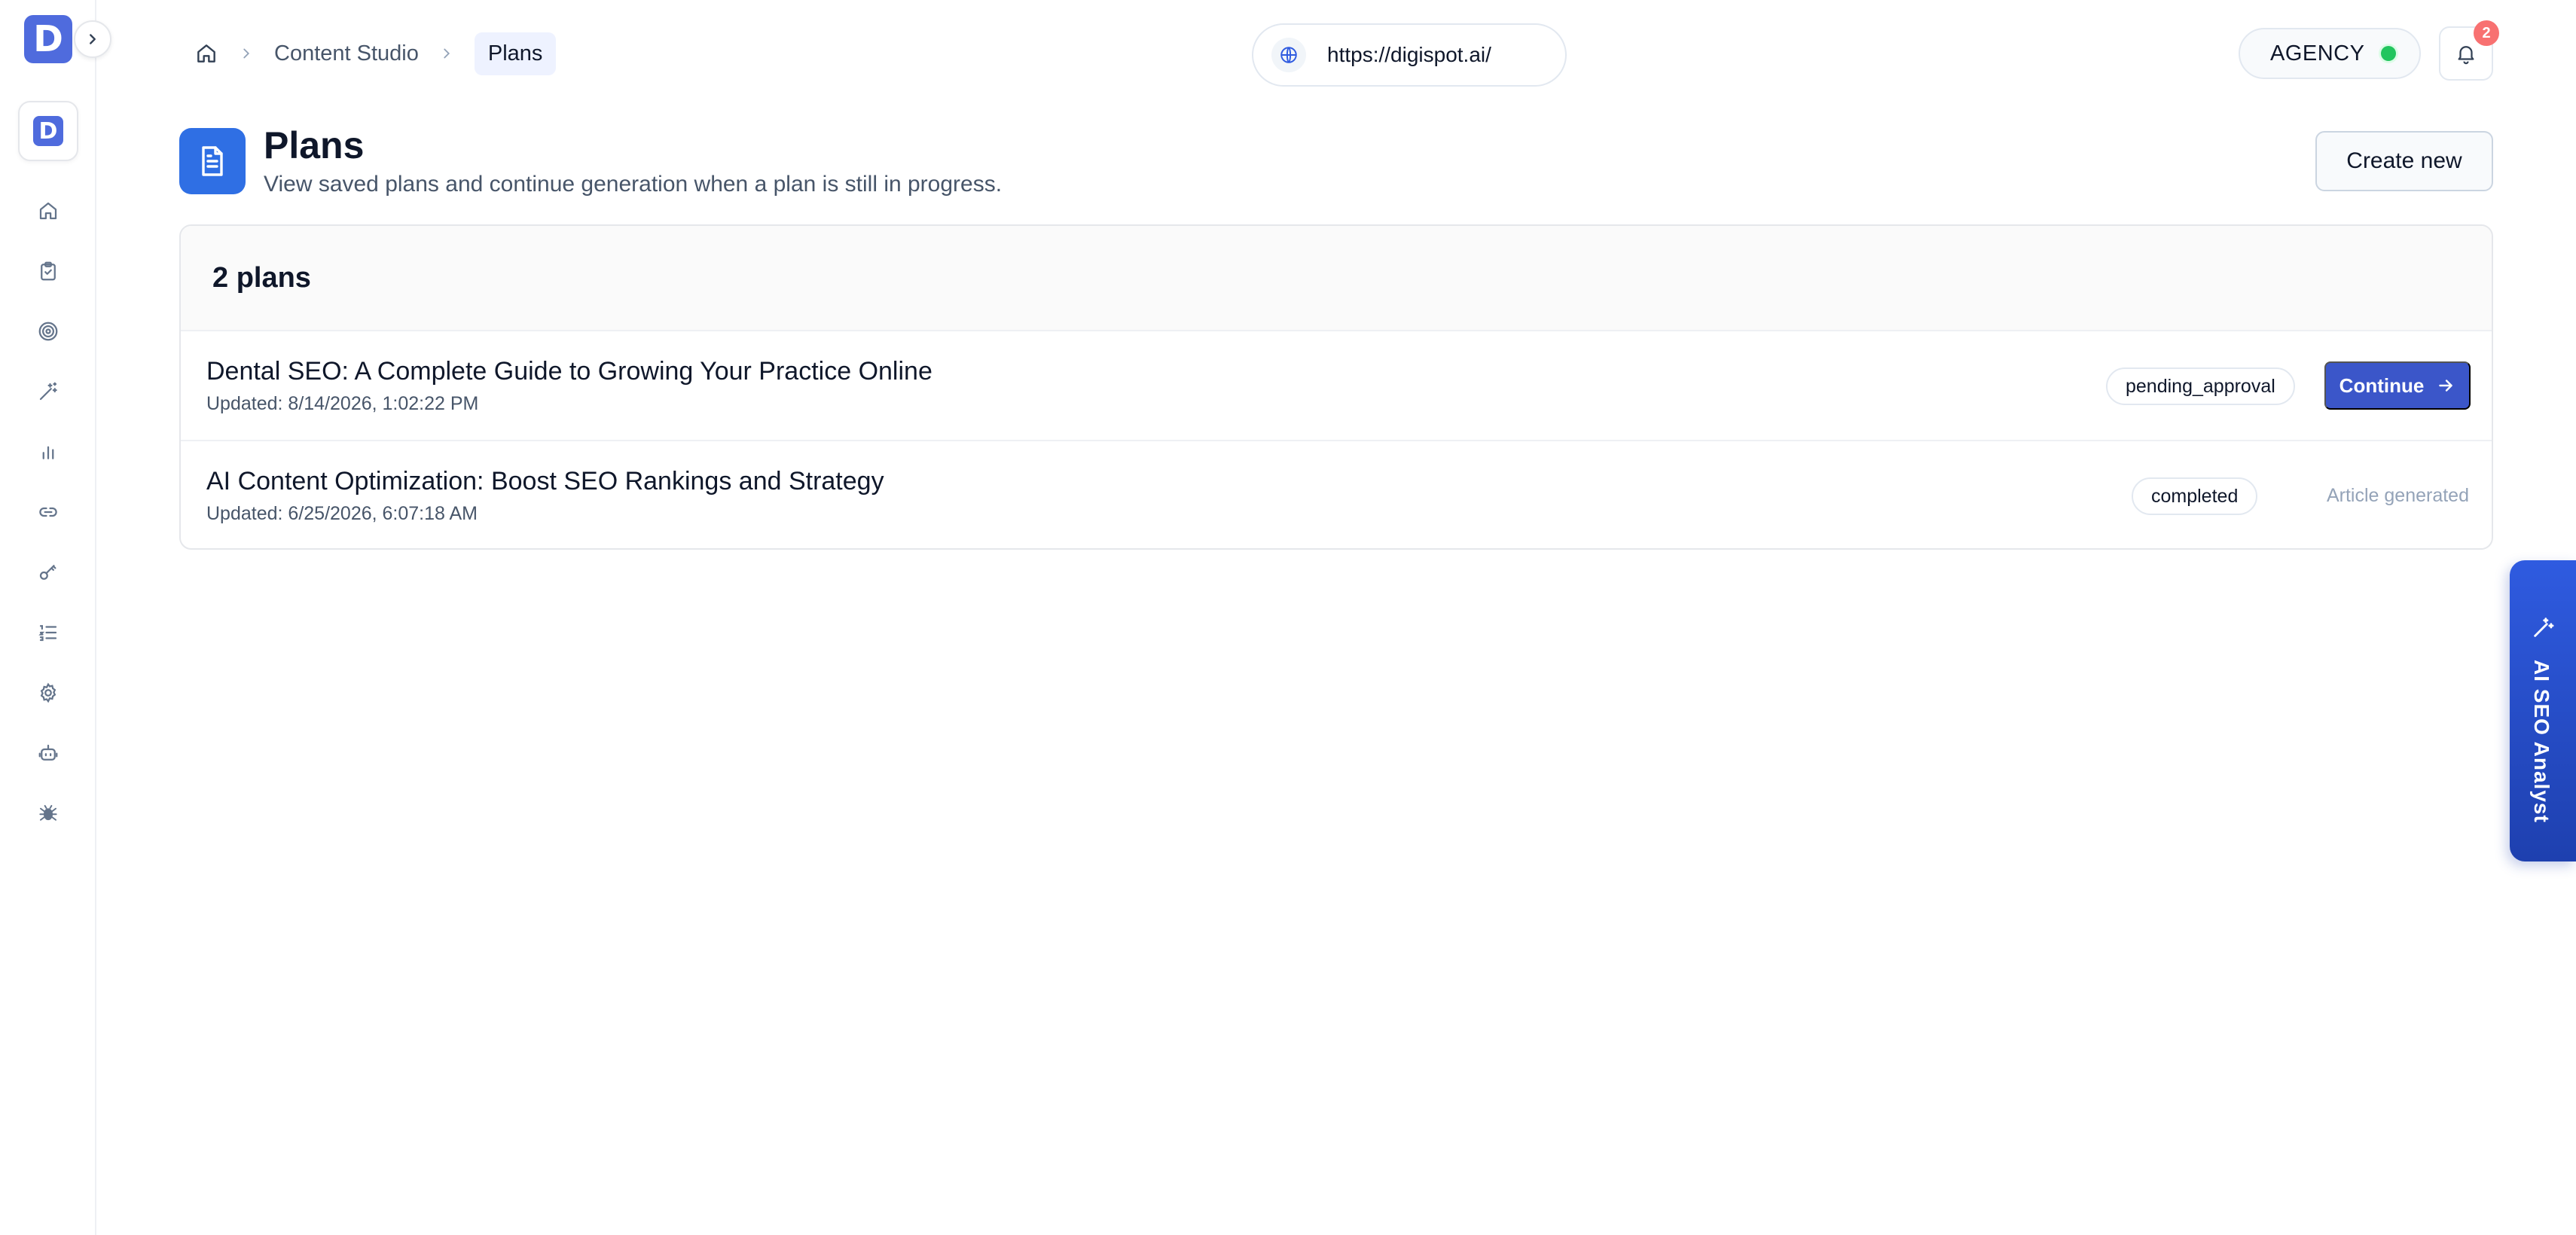 This screenshot has height=1235, width=2576. I want to click on sidebar: D D, so click(56, 618).